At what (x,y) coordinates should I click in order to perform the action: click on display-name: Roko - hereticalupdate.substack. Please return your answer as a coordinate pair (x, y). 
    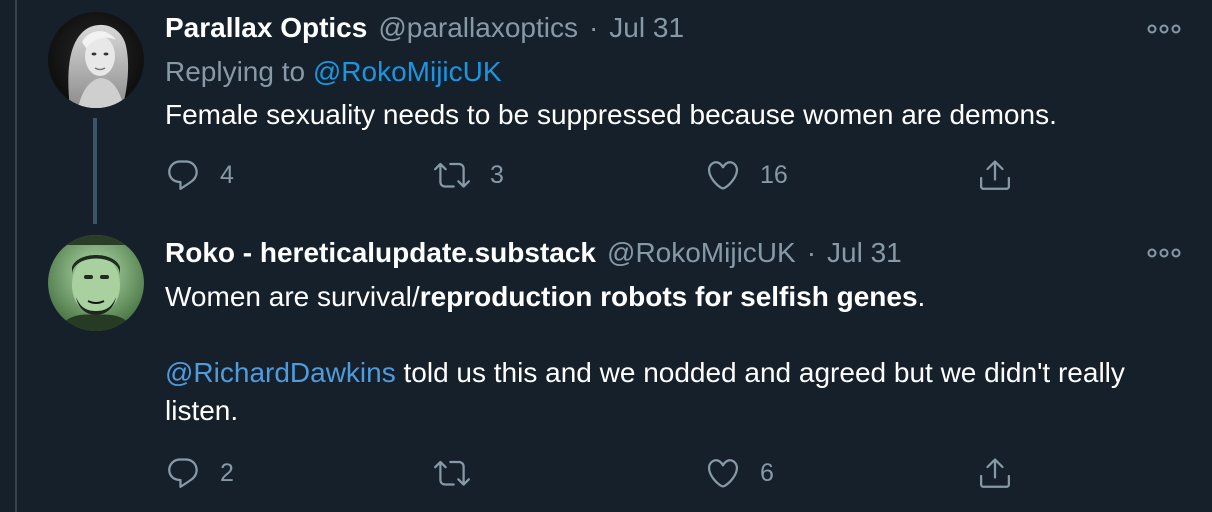
    Looking at the image, I should click on (380, 253).